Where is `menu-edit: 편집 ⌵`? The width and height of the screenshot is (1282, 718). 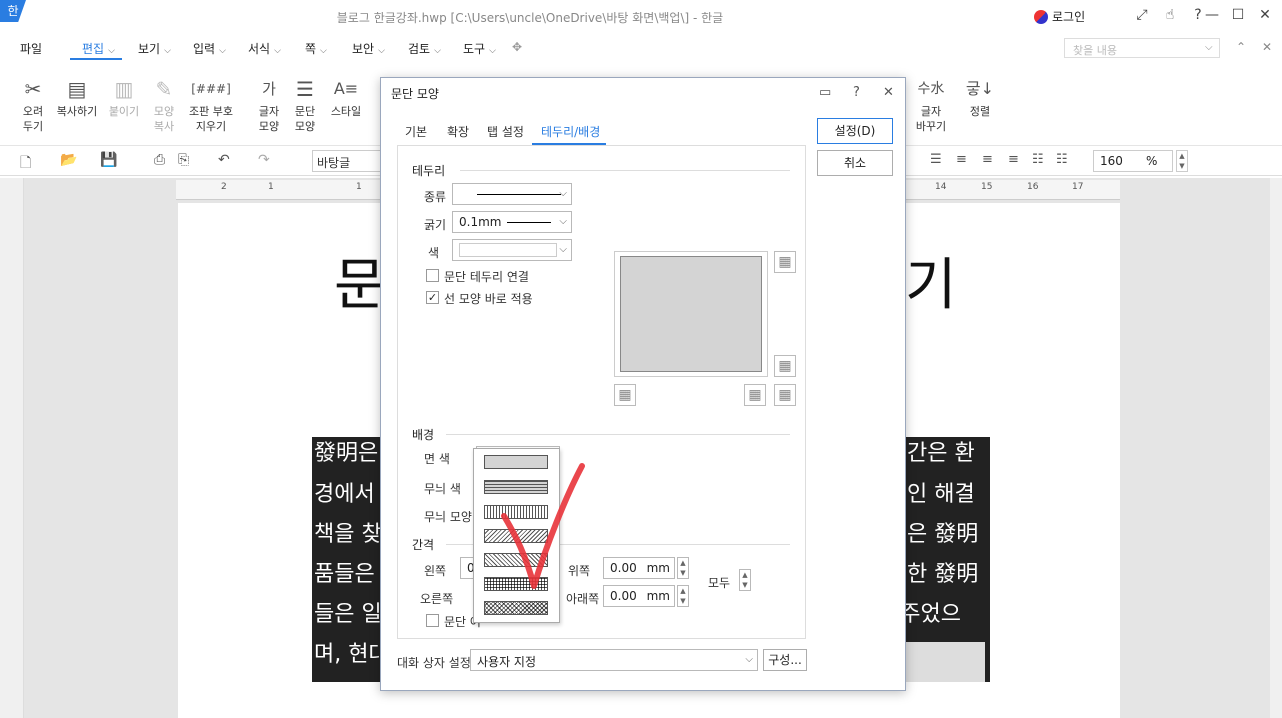
menu-edit: 편집 ⌵ is located at coordinates (98, 48).